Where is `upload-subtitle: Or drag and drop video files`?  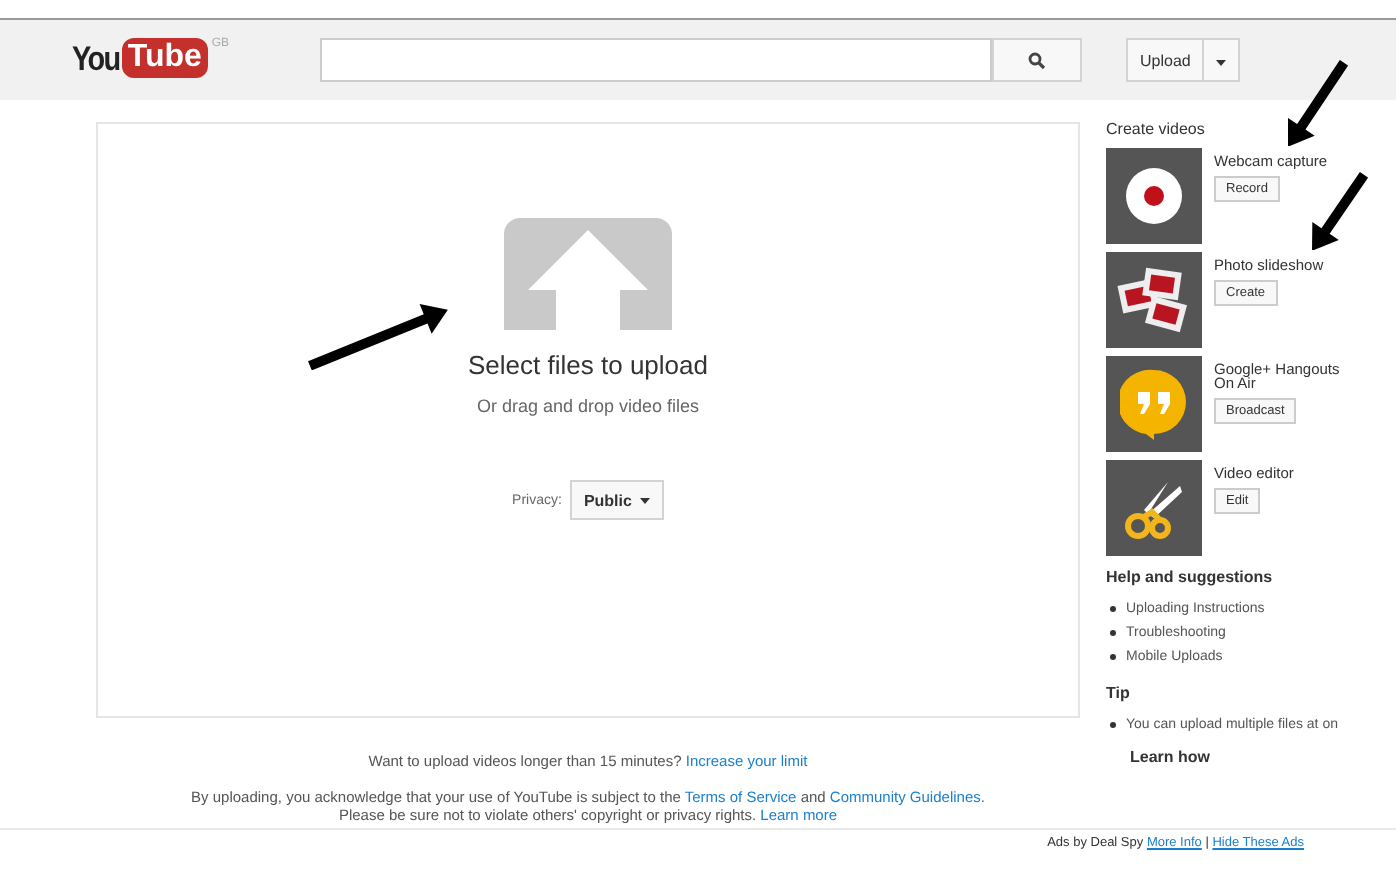
upload-subtitle: Or drag and drop video files is located at coordinates (588, 406).